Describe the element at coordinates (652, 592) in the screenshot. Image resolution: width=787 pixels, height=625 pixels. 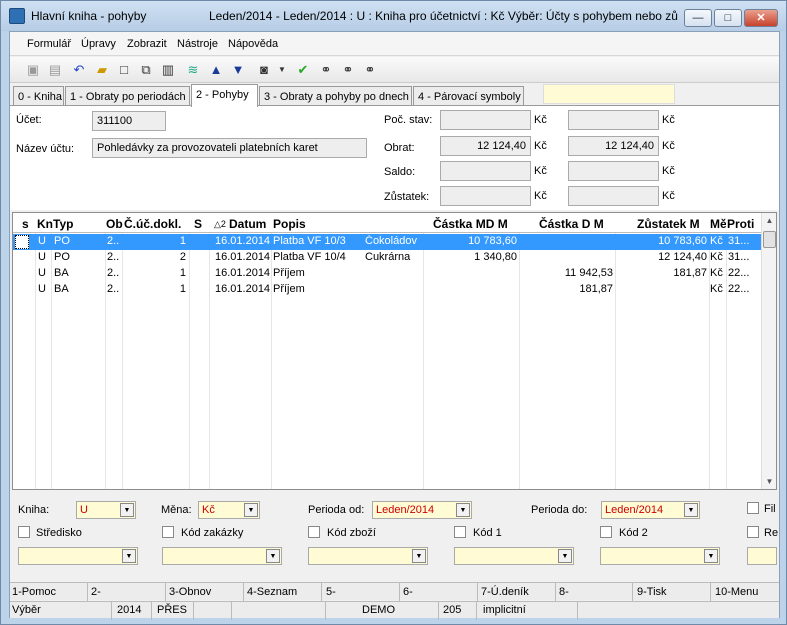
I see `fn-key-9: 9-Tisk` at that location.